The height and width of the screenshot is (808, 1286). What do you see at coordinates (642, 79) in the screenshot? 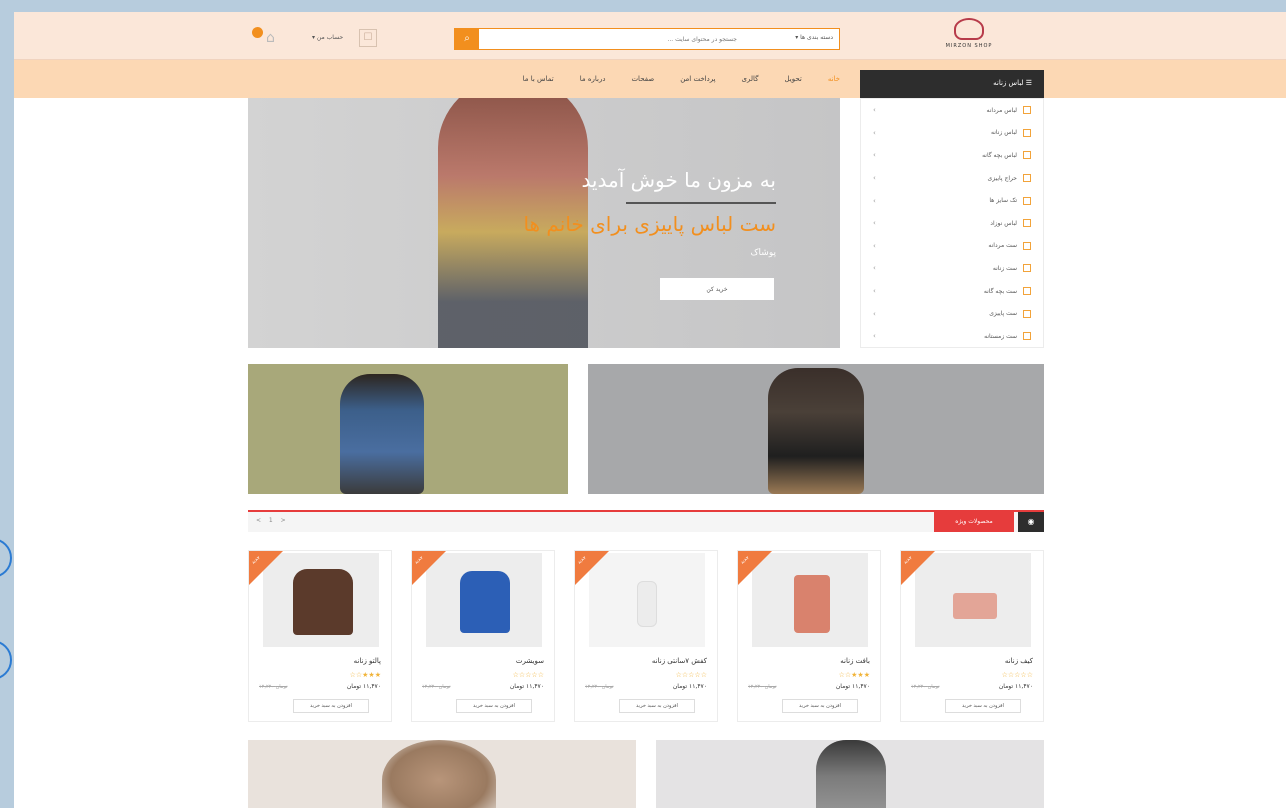
I see `nav-item-pages: صفحات` at bounding box center [642, 79].